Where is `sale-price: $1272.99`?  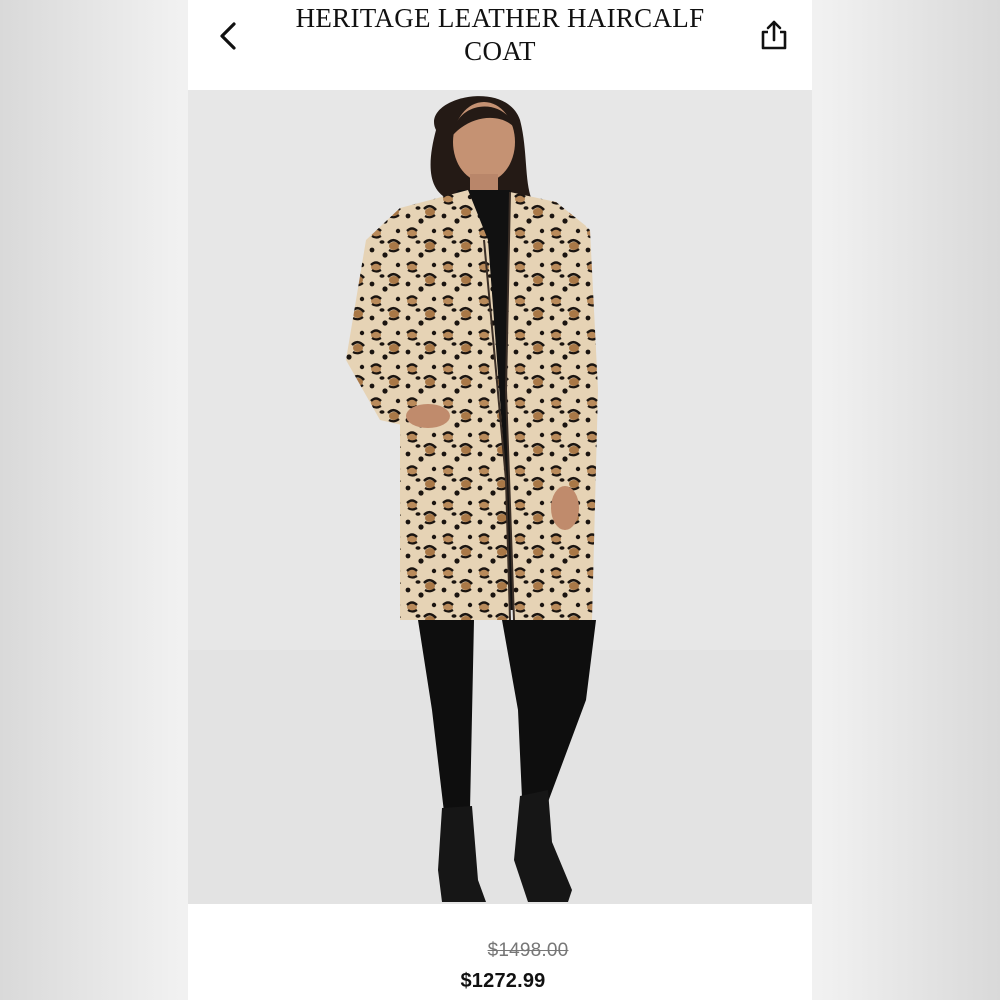 sale-price: $1272.99 is located at coordinates (503, 981).